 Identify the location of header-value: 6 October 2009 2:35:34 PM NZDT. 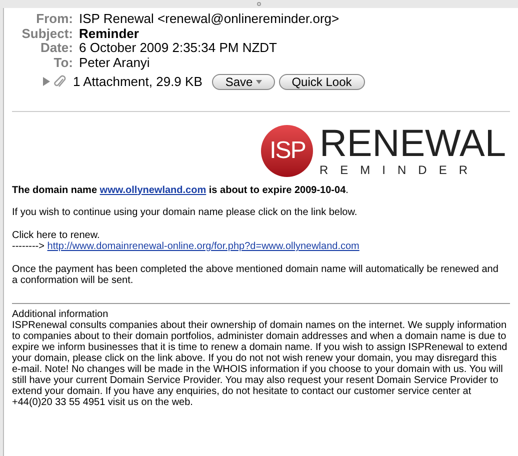
(178, 48).